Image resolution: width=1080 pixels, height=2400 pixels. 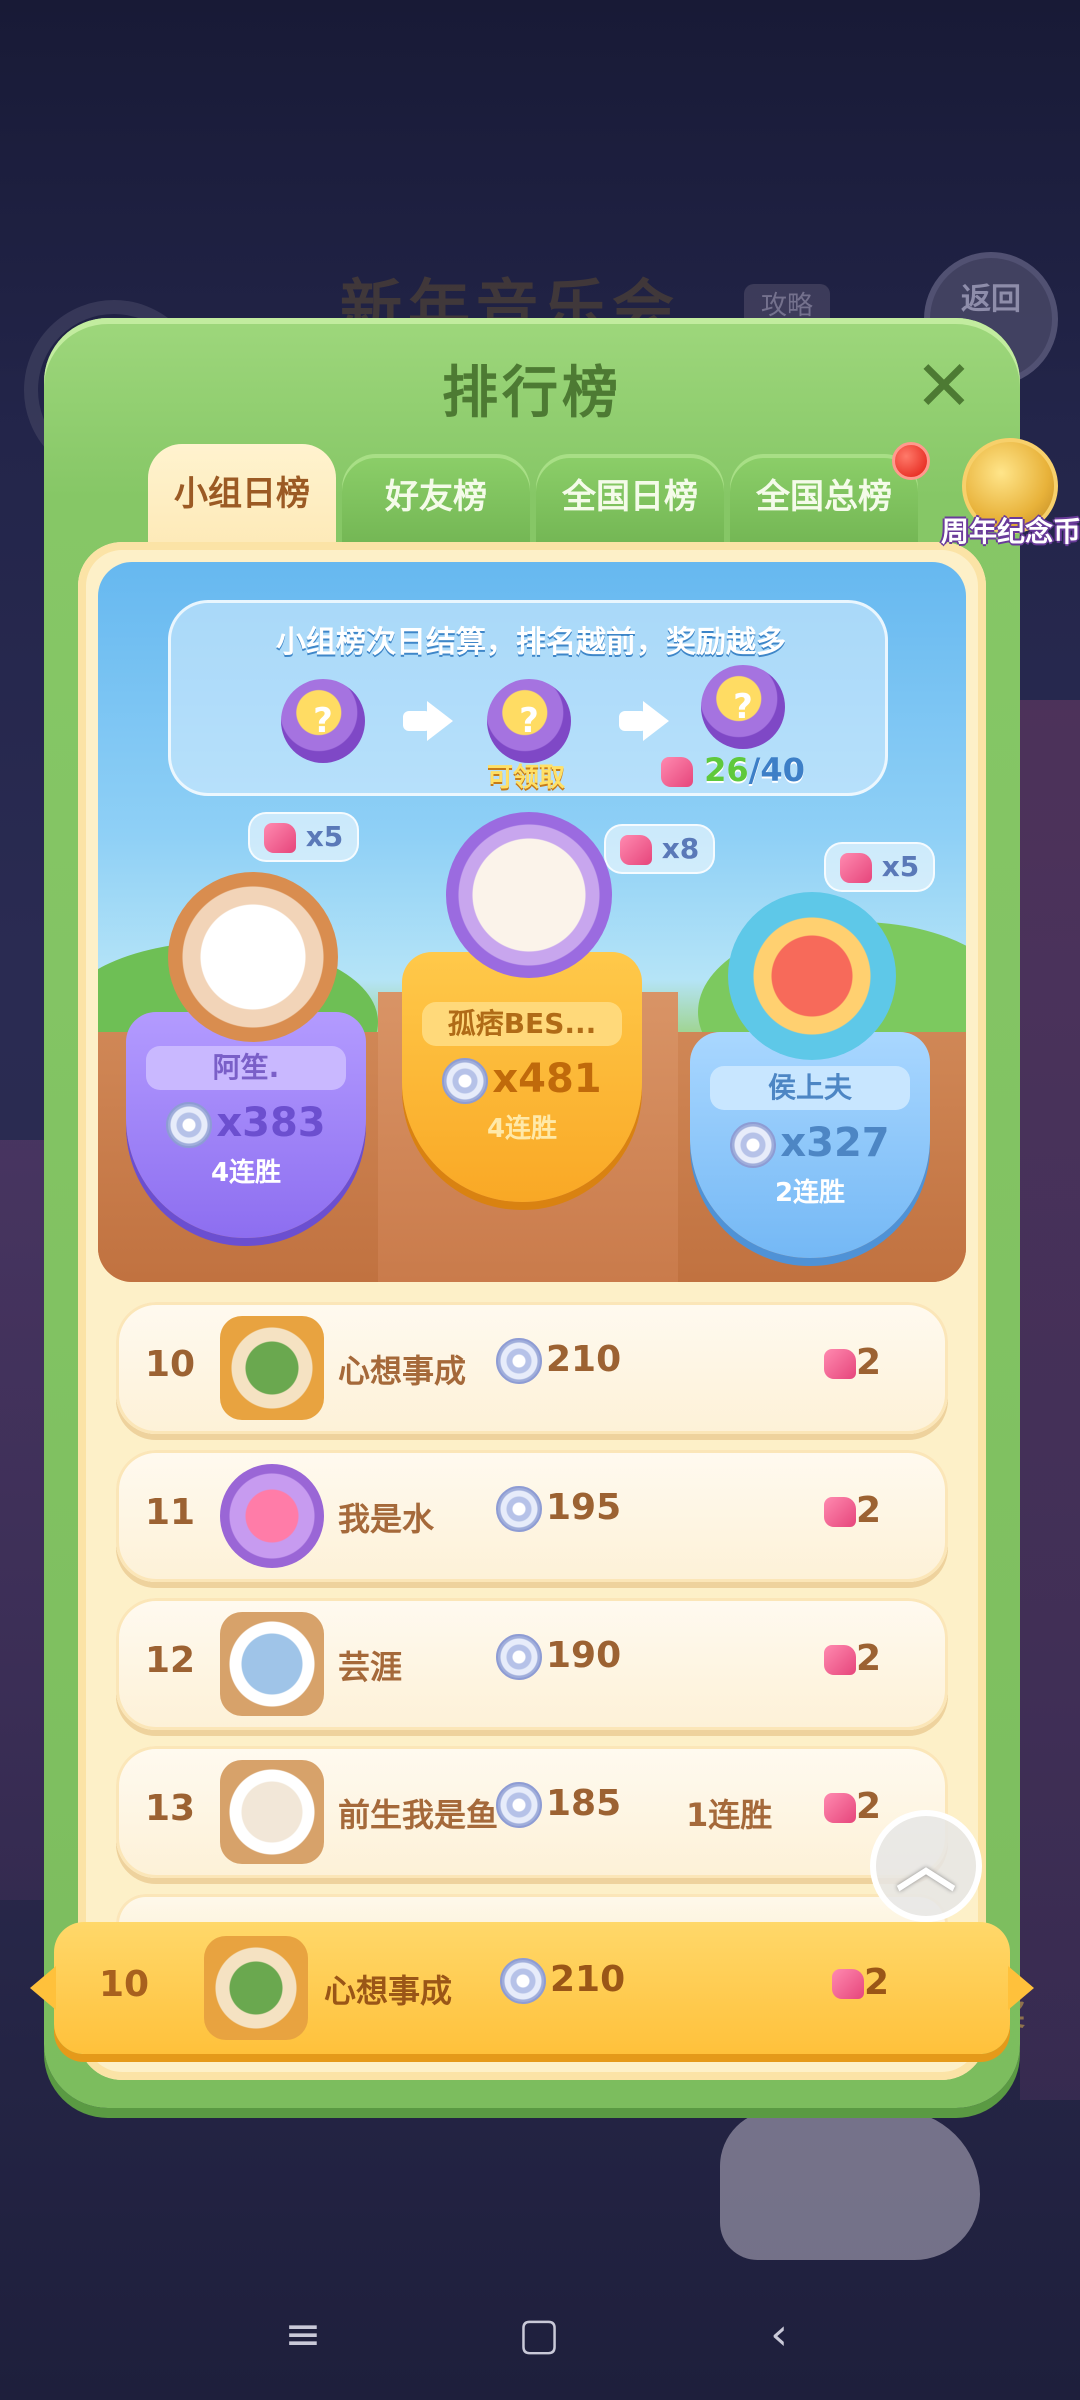 What do you see at coordinates (558, 1509) in the screenshot?
I see `player-score: 195` at bounding box center [558, 1509].